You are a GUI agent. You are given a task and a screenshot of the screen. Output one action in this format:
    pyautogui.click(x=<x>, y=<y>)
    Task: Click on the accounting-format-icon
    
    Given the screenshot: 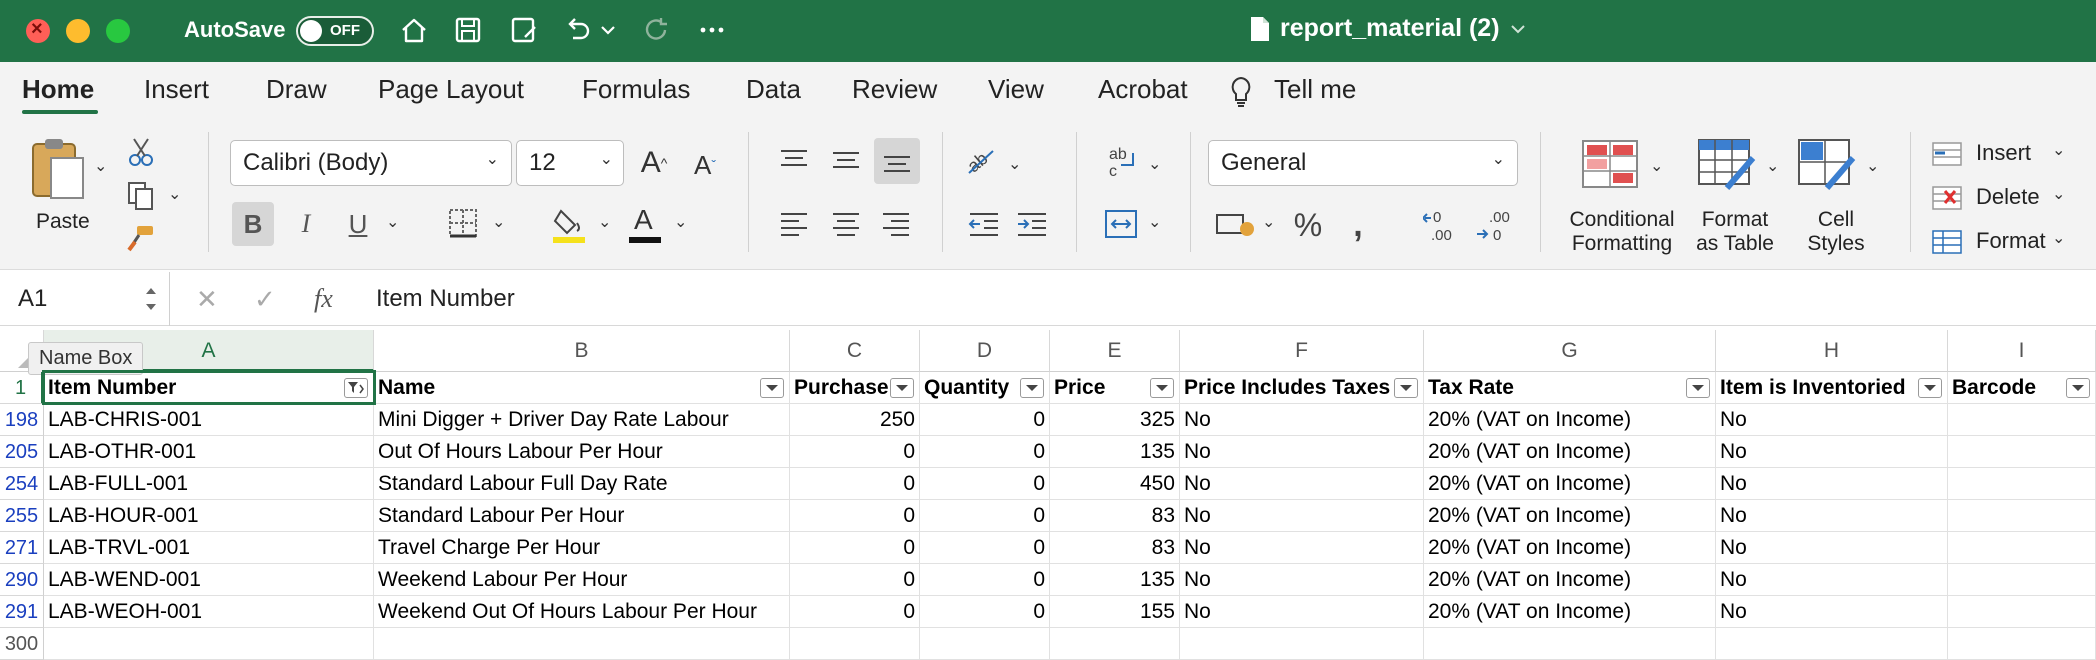 What is the action you would take?
    pyautogui.click(x=1235, y=225)
    